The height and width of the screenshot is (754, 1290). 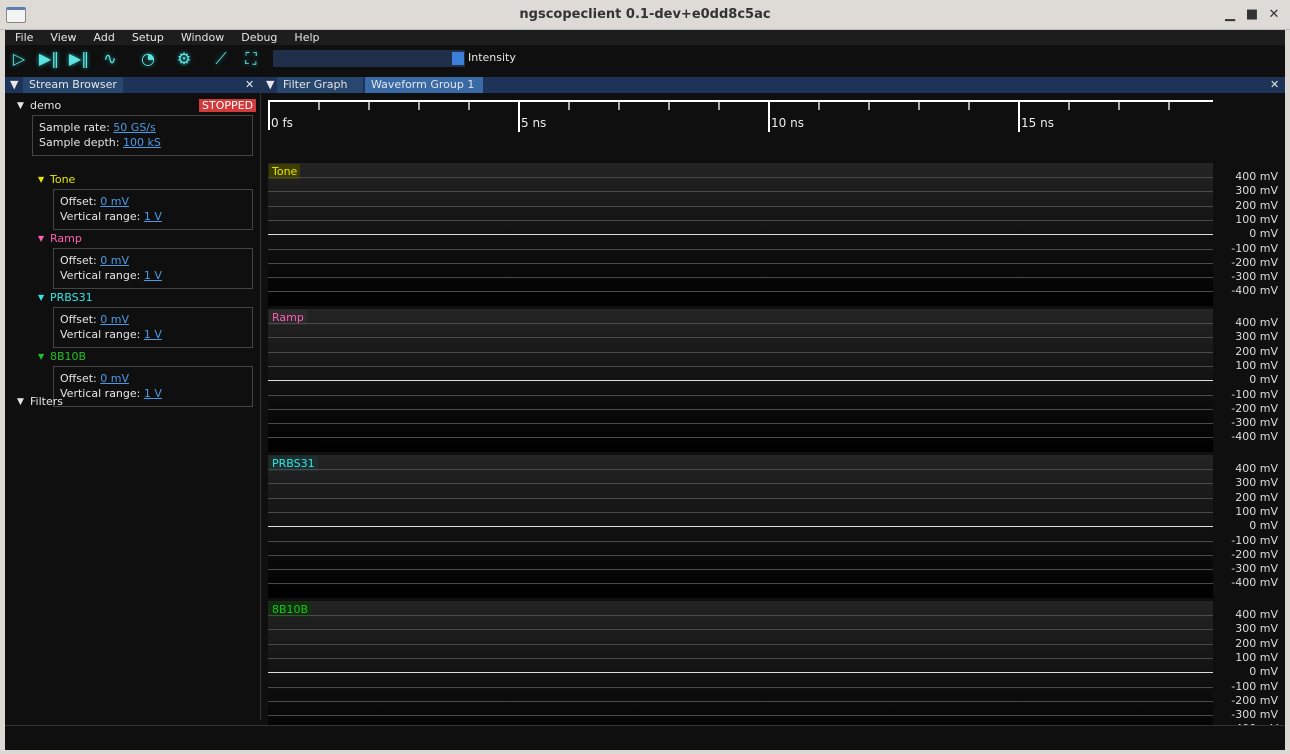 What do you see at coordinates (61, 37) in the screenshot?
I see `menu-view: View` at bounding box center [61, 37].